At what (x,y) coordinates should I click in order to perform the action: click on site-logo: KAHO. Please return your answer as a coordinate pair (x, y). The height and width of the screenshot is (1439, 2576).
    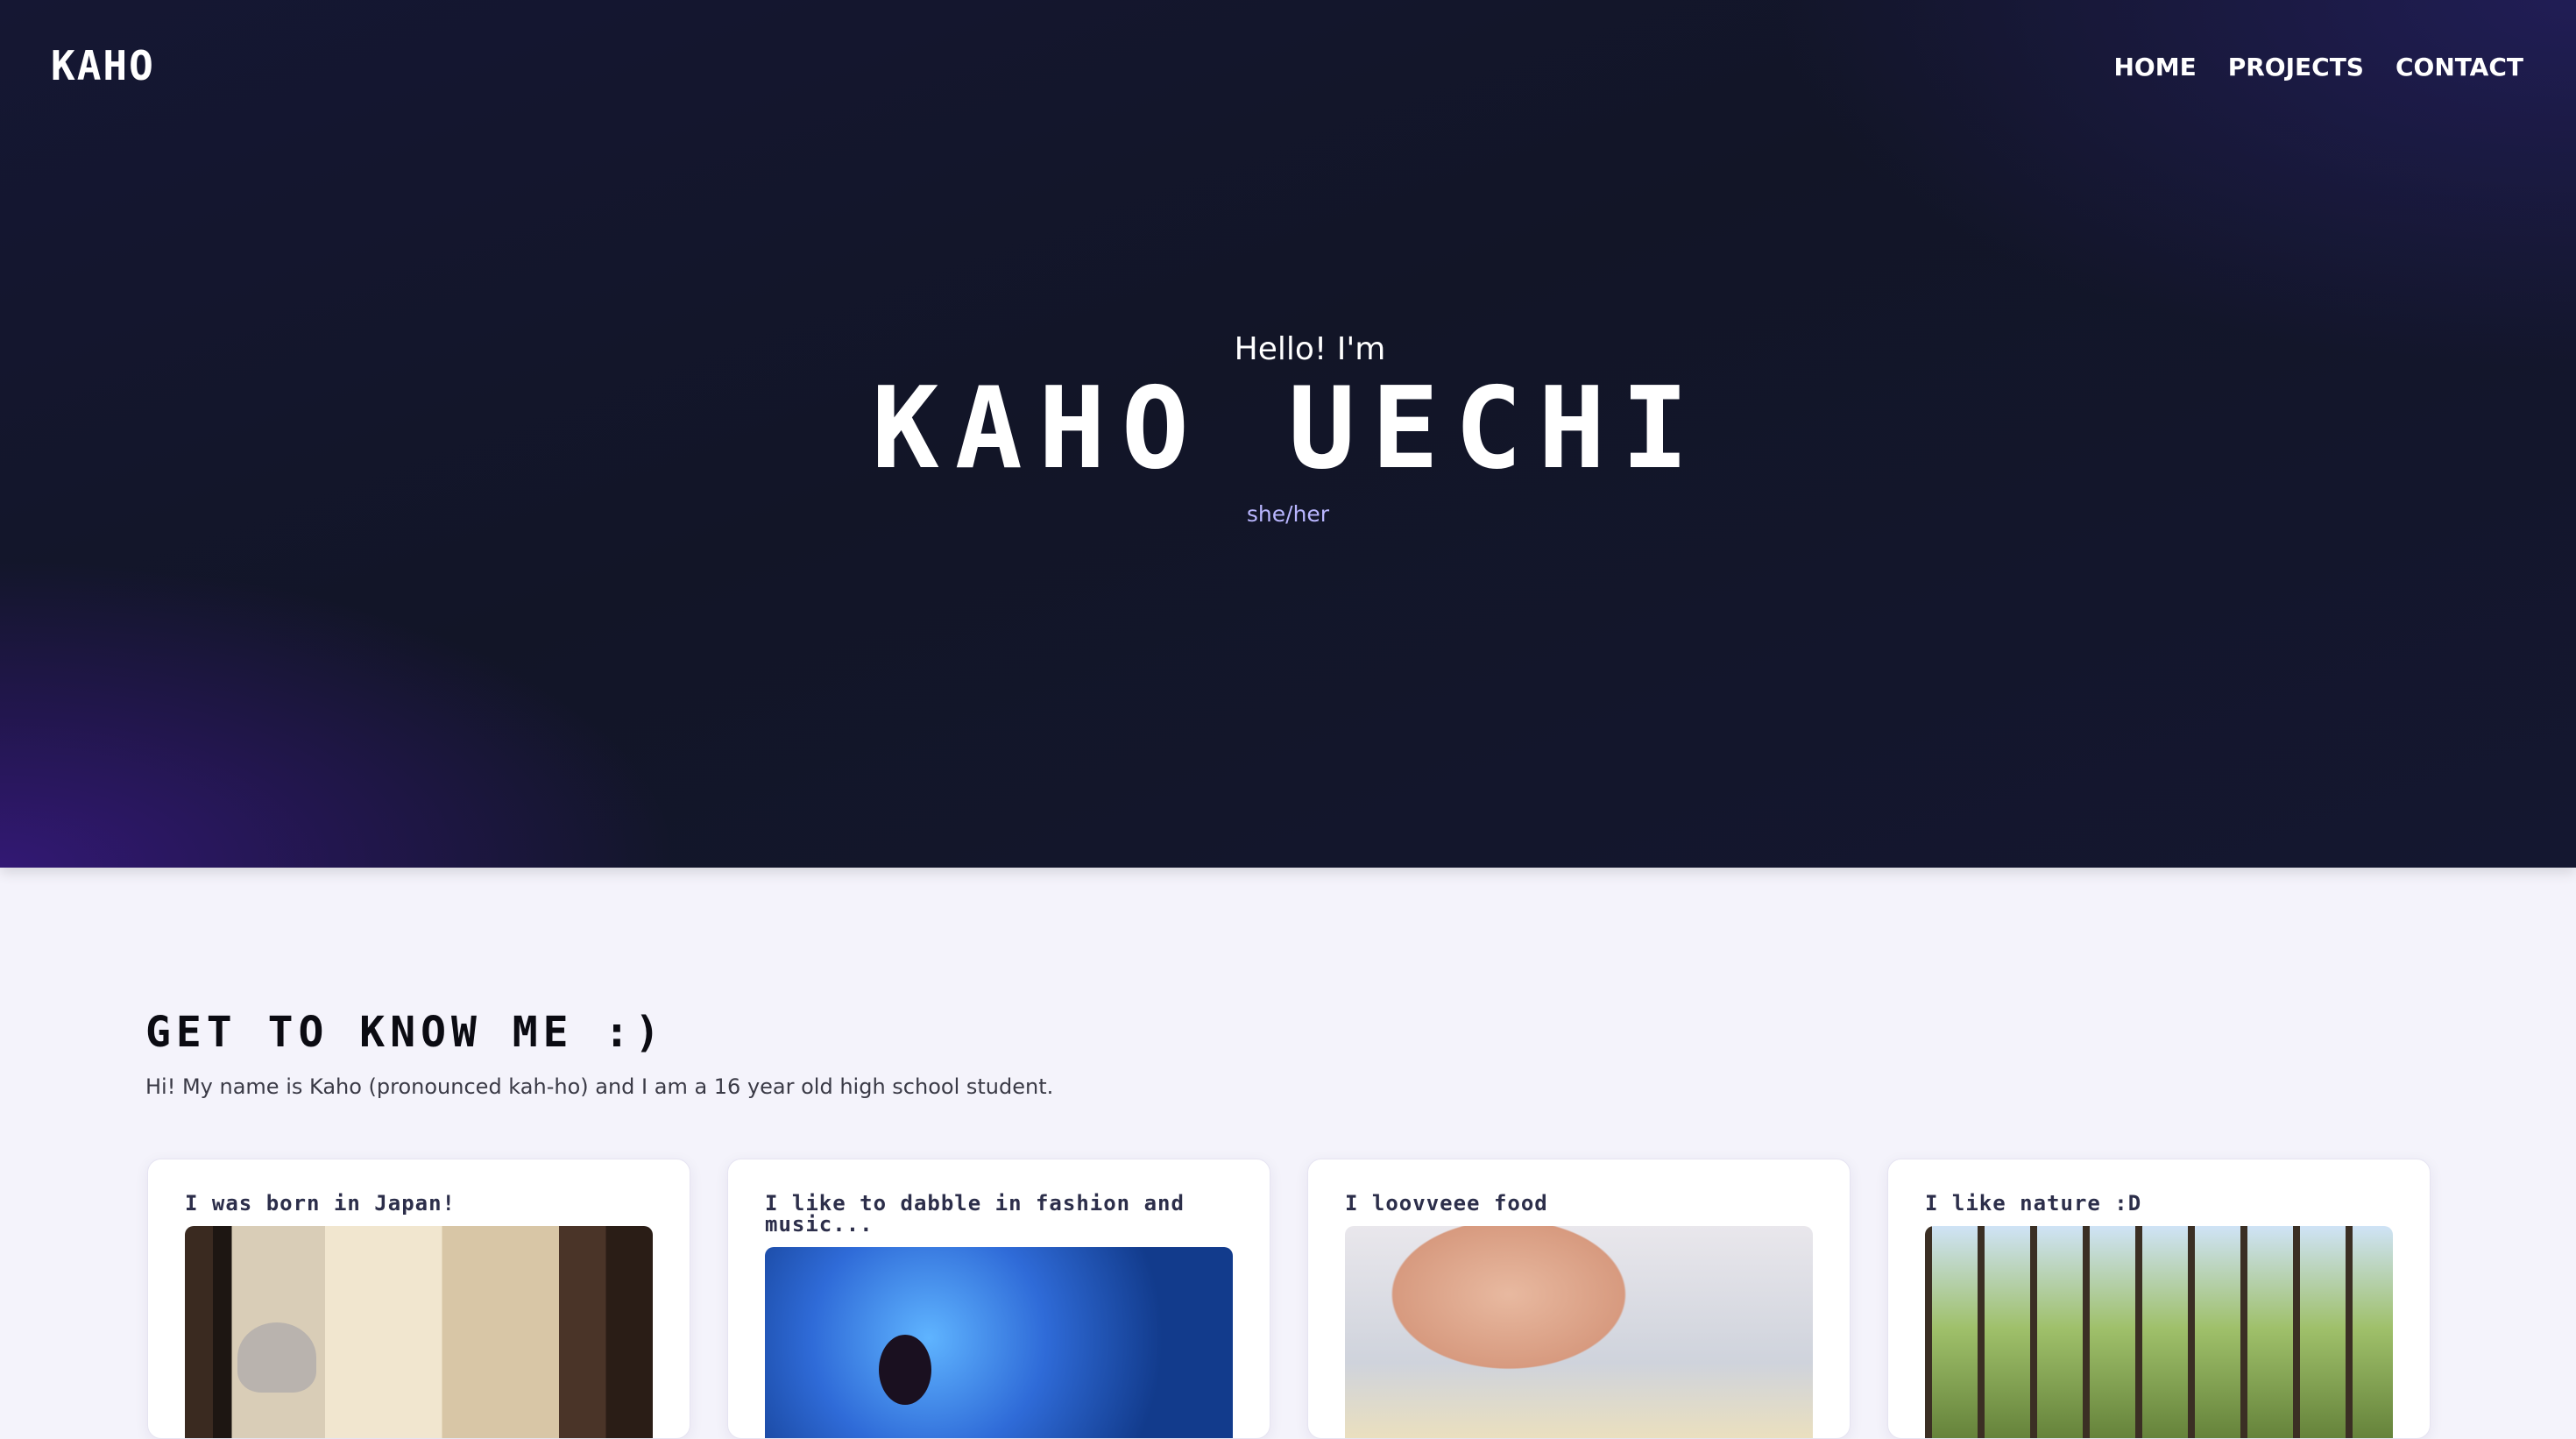
    Looking at the image, I should click on (103, 65).